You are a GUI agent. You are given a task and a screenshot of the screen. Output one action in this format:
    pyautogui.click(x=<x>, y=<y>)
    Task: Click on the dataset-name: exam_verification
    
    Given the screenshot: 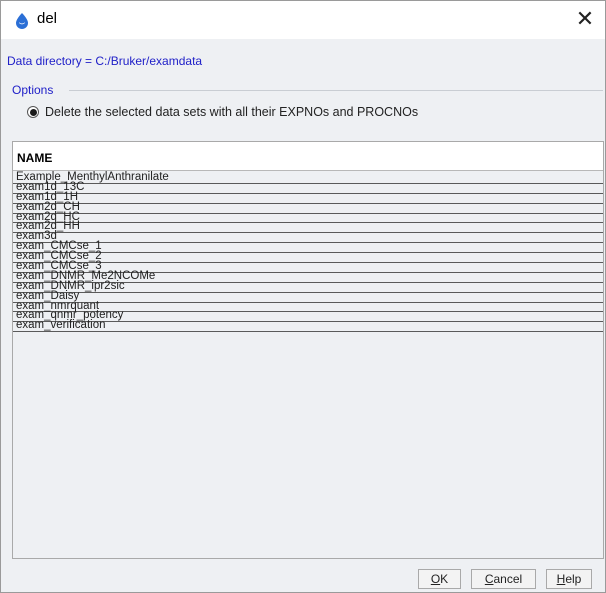 What is the action you would take?
    pyautogui.click(x=61, y=325)
    